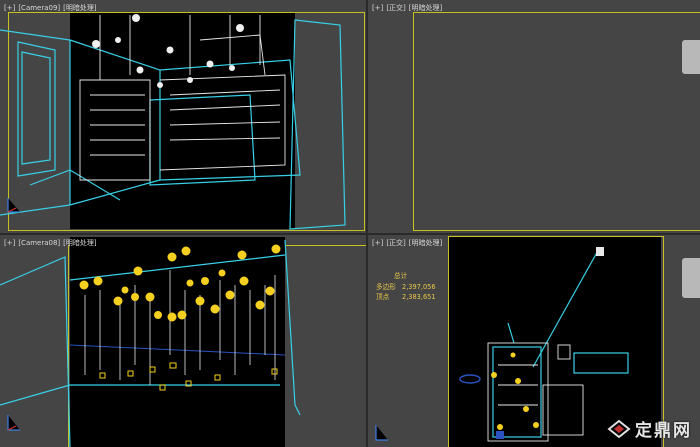  What do you see at coordinates (419, 297) in the screenshot?
I see `stats-vertices-value: 2,383,651` at bounding box center [419, 297].